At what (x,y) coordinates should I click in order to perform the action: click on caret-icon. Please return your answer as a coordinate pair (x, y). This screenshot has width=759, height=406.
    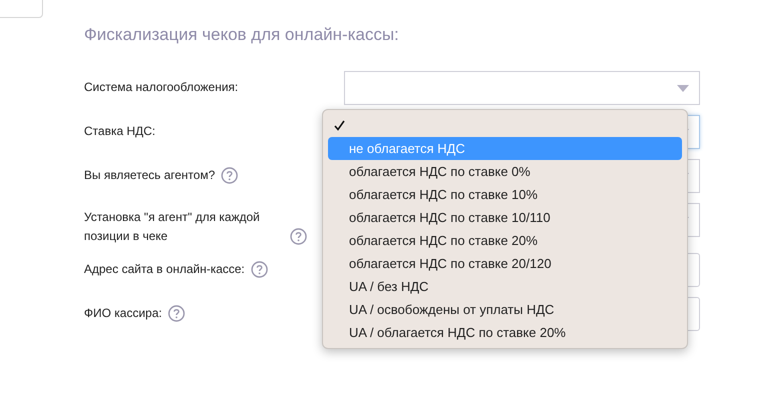
    Looking at the image, I should click on (683, 88).